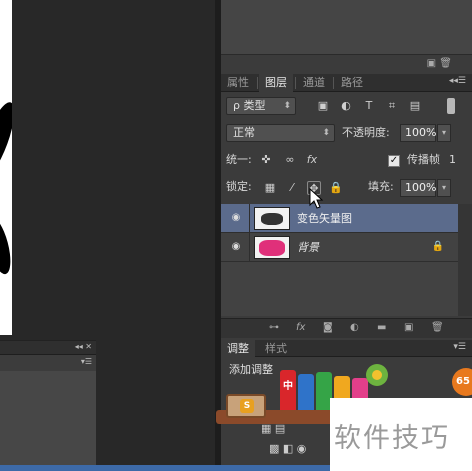 Image resolution: width=472 pixels, height=471 pixels. I want to click on add-mask-icon: ◙, so click(328, 327).